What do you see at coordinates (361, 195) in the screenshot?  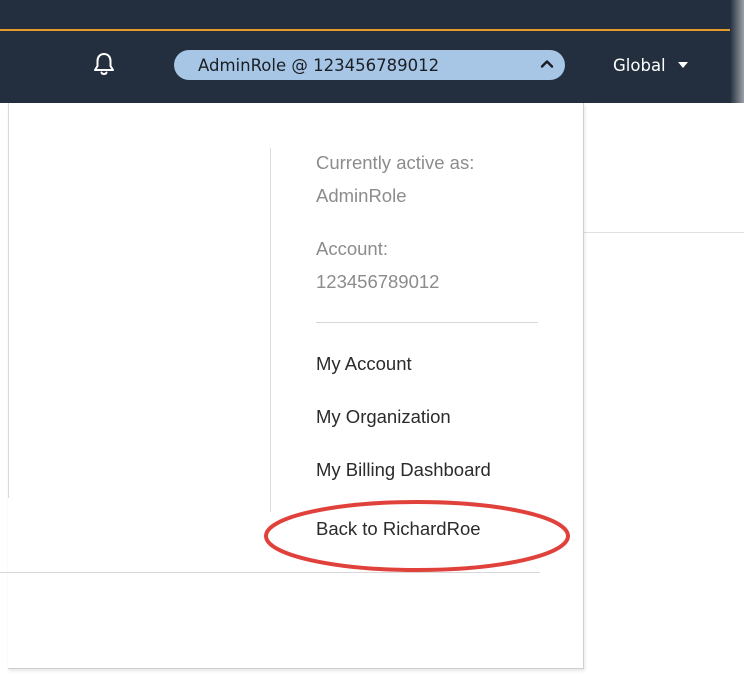 I see `active-role-value: AdminRole` at bounding box center [361, 195].